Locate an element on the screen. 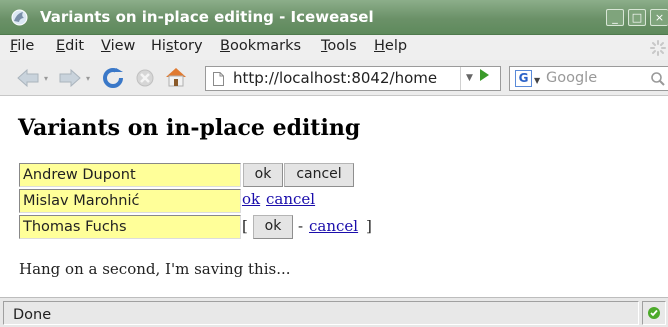 This screenshot has width=668, height=327. menu-help: Help is located at coordinates (390, 46).